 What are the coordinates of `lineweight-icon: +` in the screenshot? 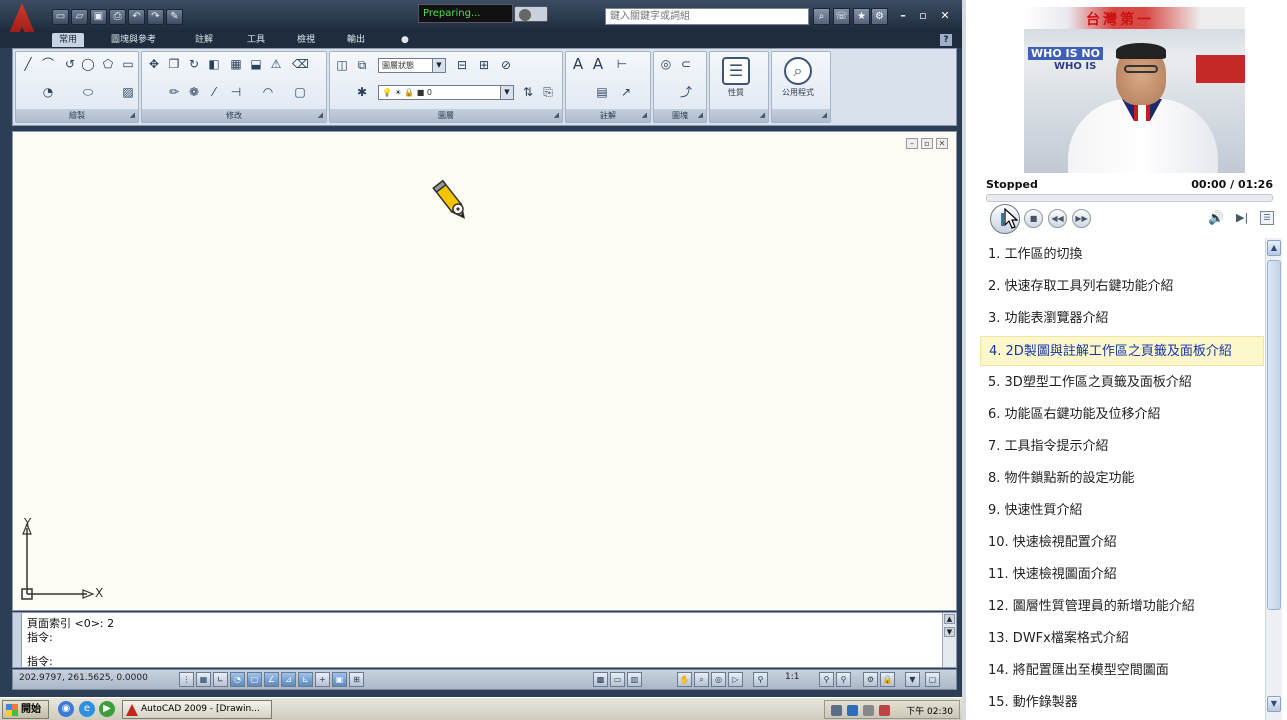 It's located at (322, 679).